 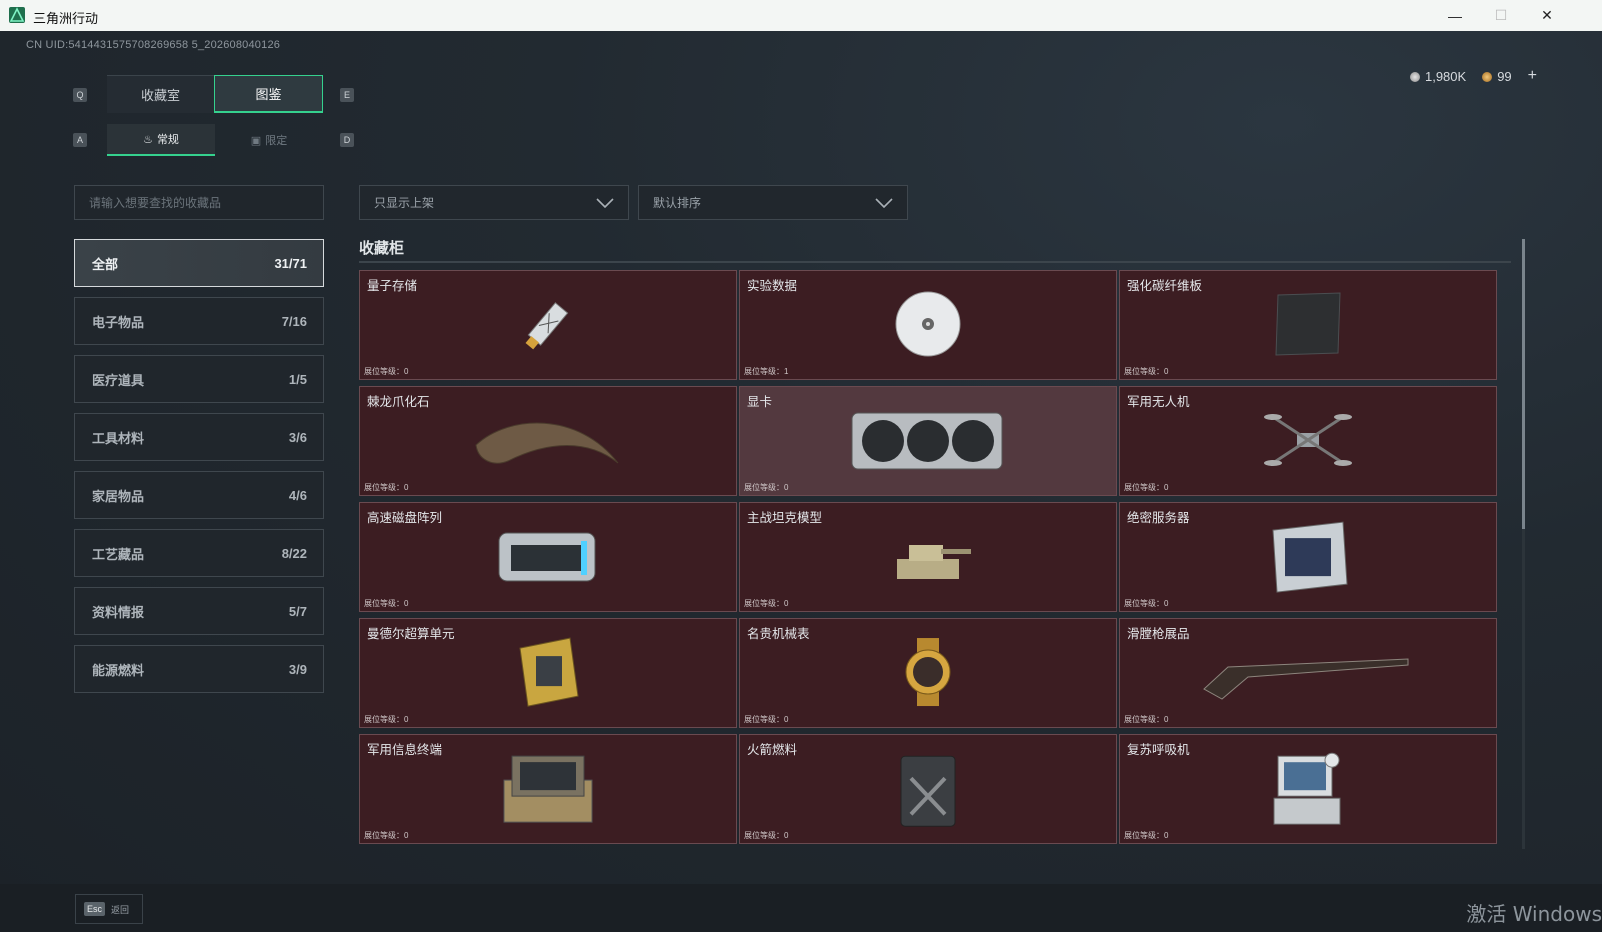 I want to click on image-icon: ▣, so click(x=256, y=140).